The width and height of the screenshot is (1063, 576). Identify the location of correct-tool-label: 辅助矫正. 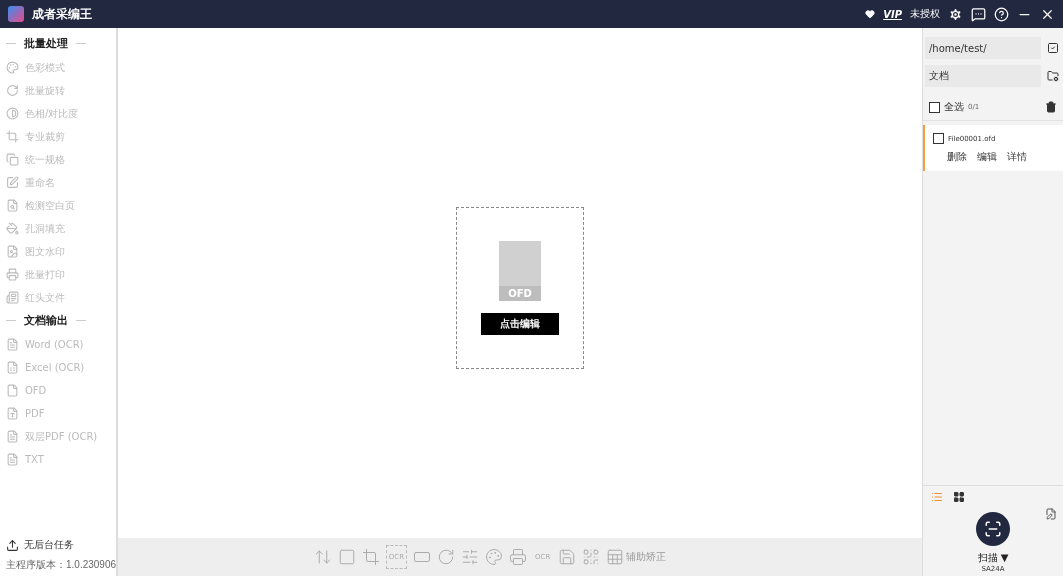
(646, 557).